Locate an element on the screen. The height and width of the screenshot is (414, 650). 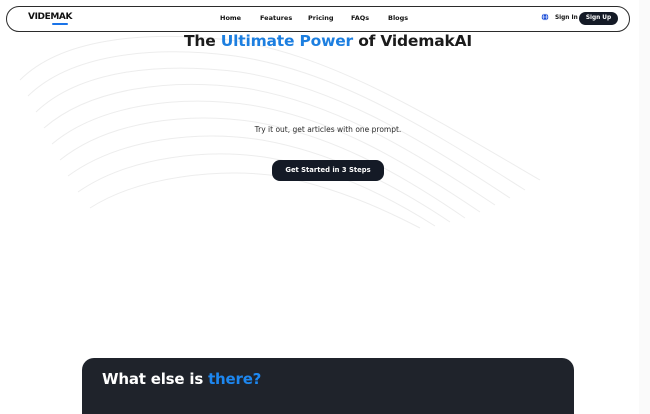
section-title: What else is there? is located at coordinates (181, 379).